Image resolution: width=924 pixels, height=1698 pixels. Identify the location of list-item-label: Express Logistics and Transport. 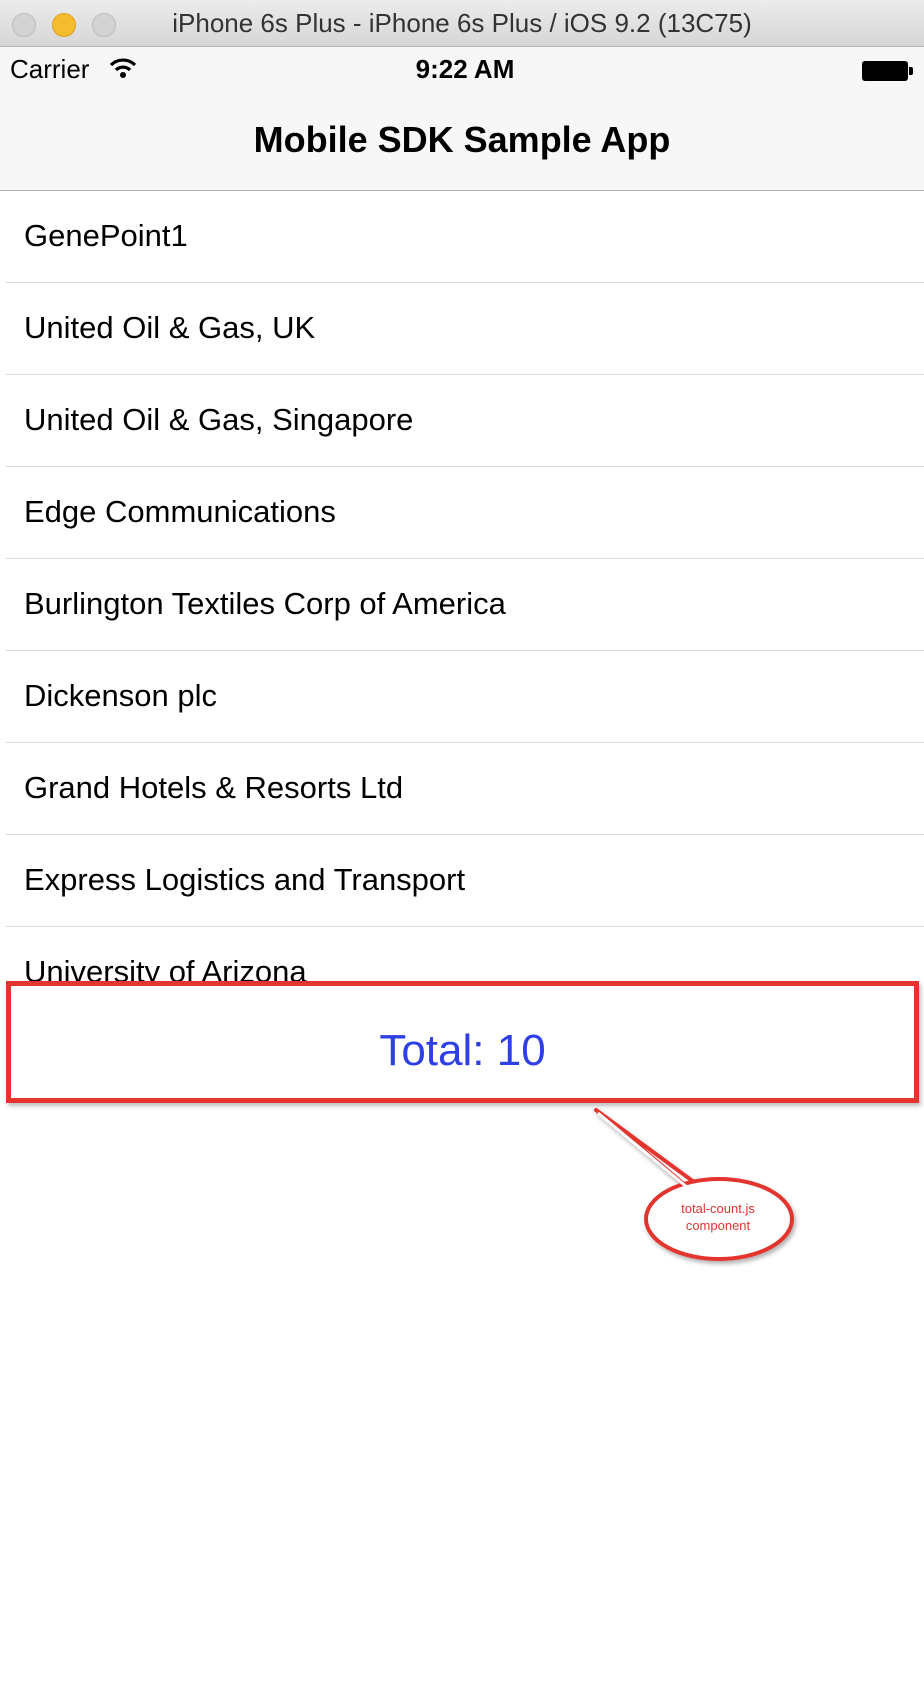
(245, 879).